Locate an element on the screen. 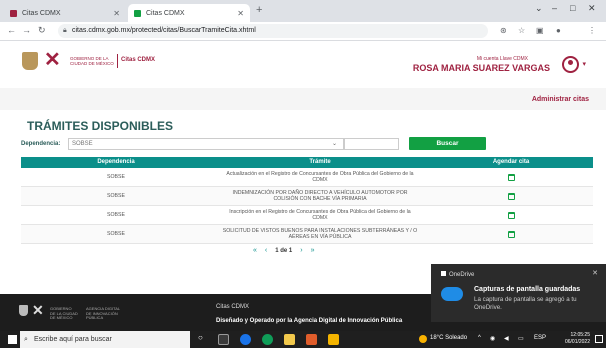 This screenshot has width=606, height=348. clock: 12:05:25 06/01/2022 is located at coordinates (577, 339).